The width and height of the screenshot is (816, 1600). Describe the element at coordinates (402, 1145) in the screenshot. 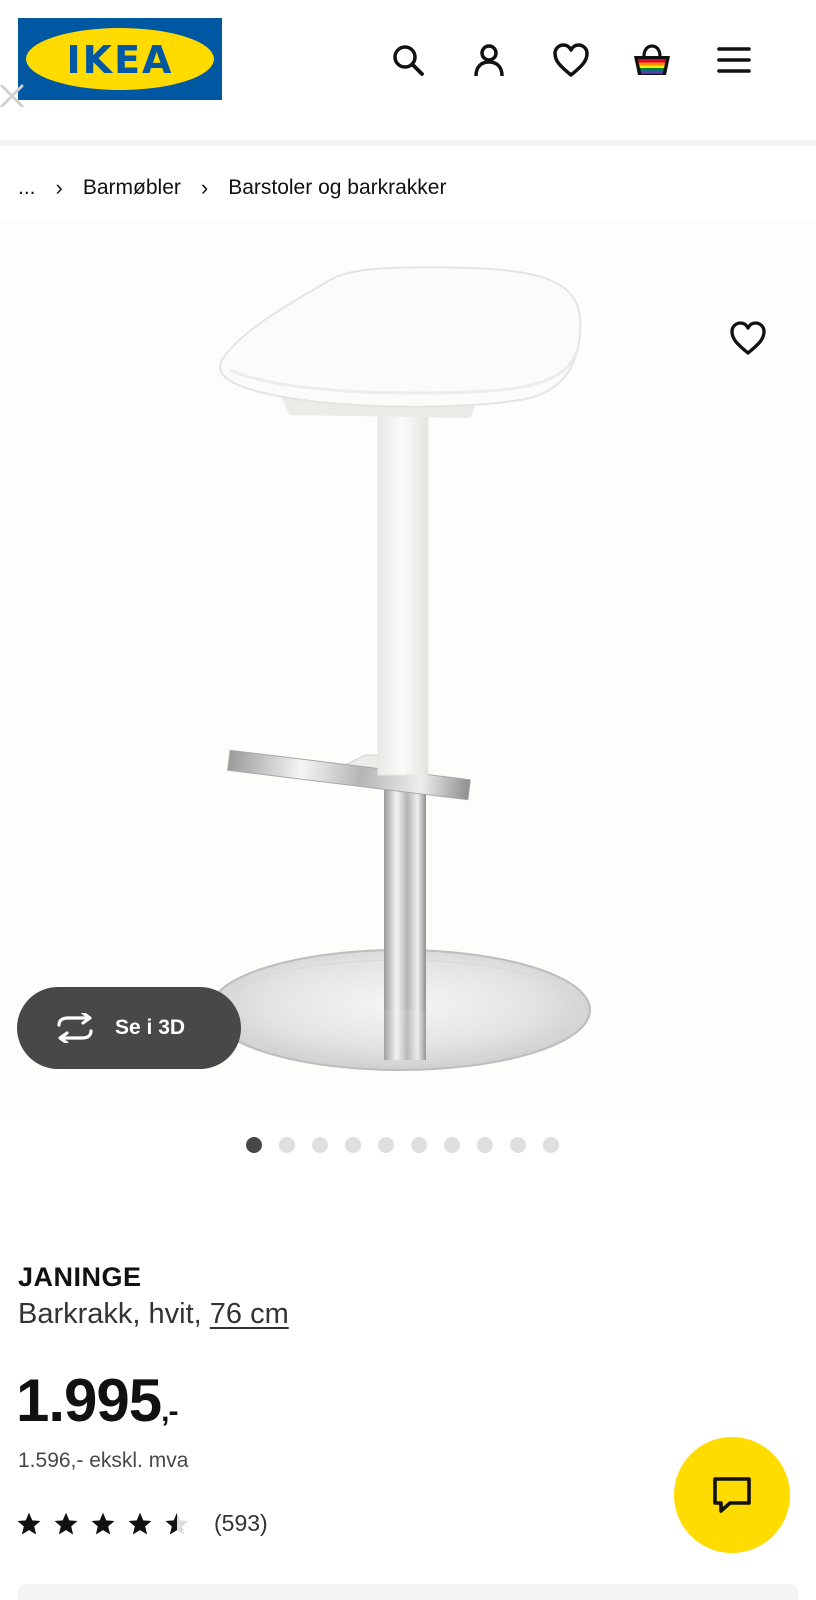

I see `carousel-pagination` at that location.